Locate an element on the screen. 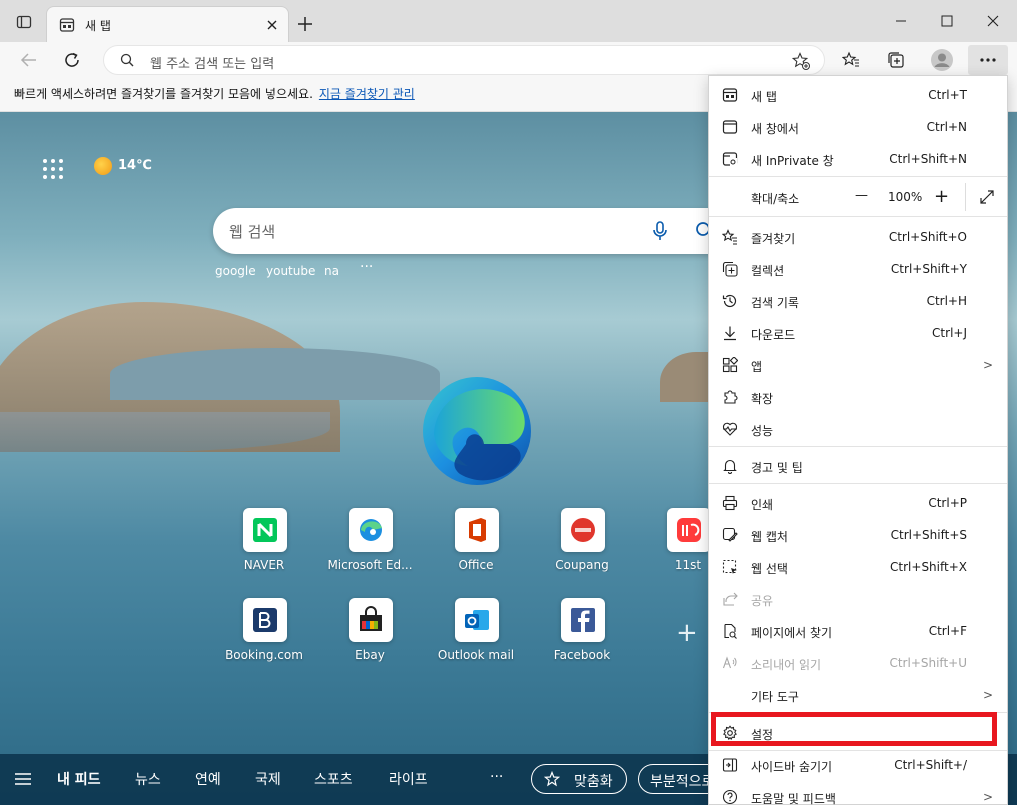 Image resolution: width=1017 pixels, height=805 pixels. menu-item-help: 도움말 및 피드백 > is located at coordinates (858, 793).